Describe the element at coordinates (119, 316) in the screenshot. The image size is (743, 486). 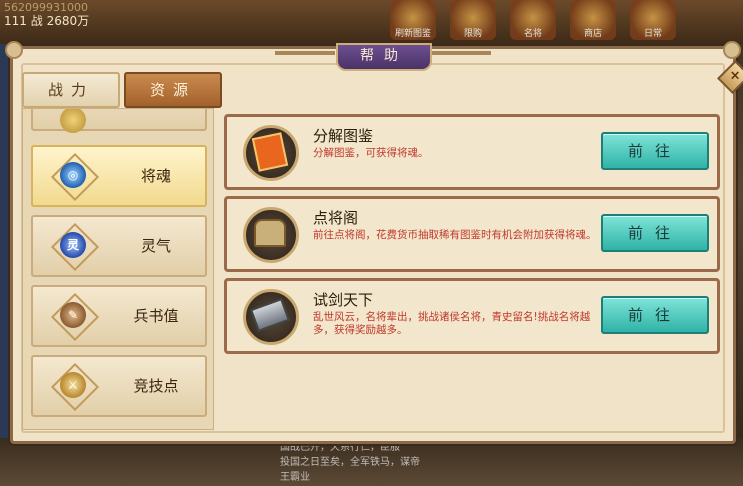
I see `category-item-bookvalue: ✎ 兵书值` at that location.